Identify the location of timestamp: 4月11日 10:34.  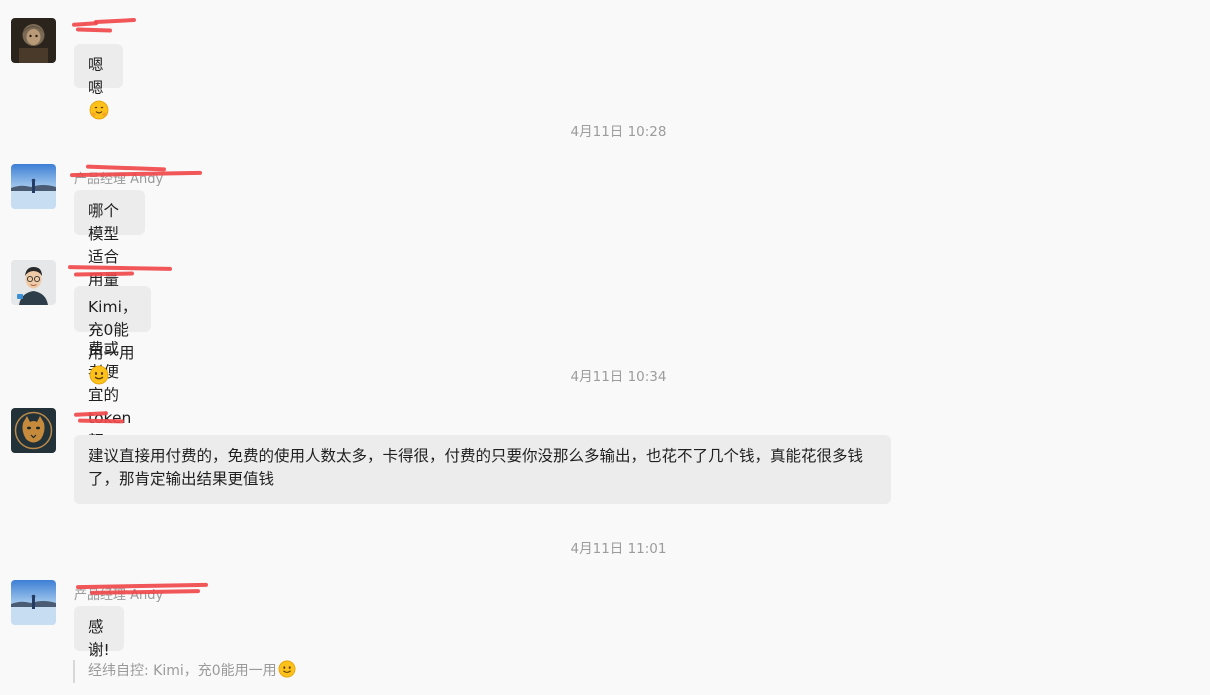
(618, 377).